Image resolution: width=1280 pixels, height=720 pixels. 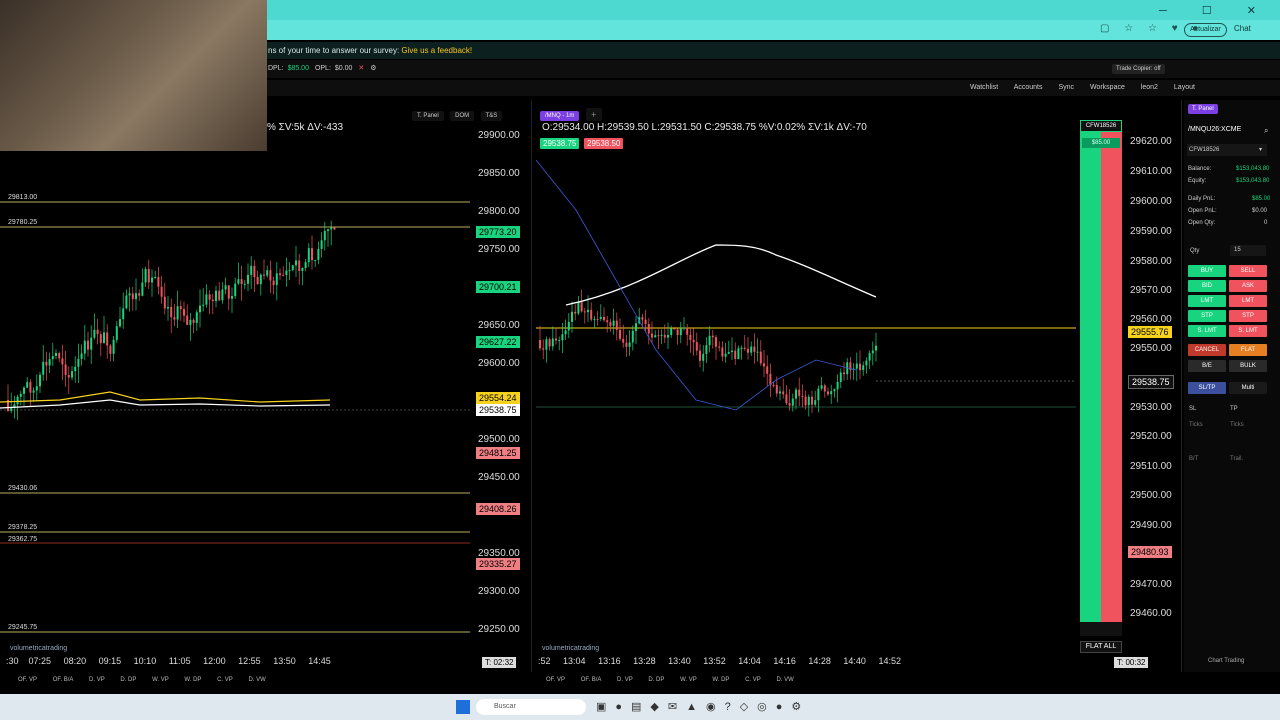 I want to click on ask-button: ASK, so click(x=1248, y=286).